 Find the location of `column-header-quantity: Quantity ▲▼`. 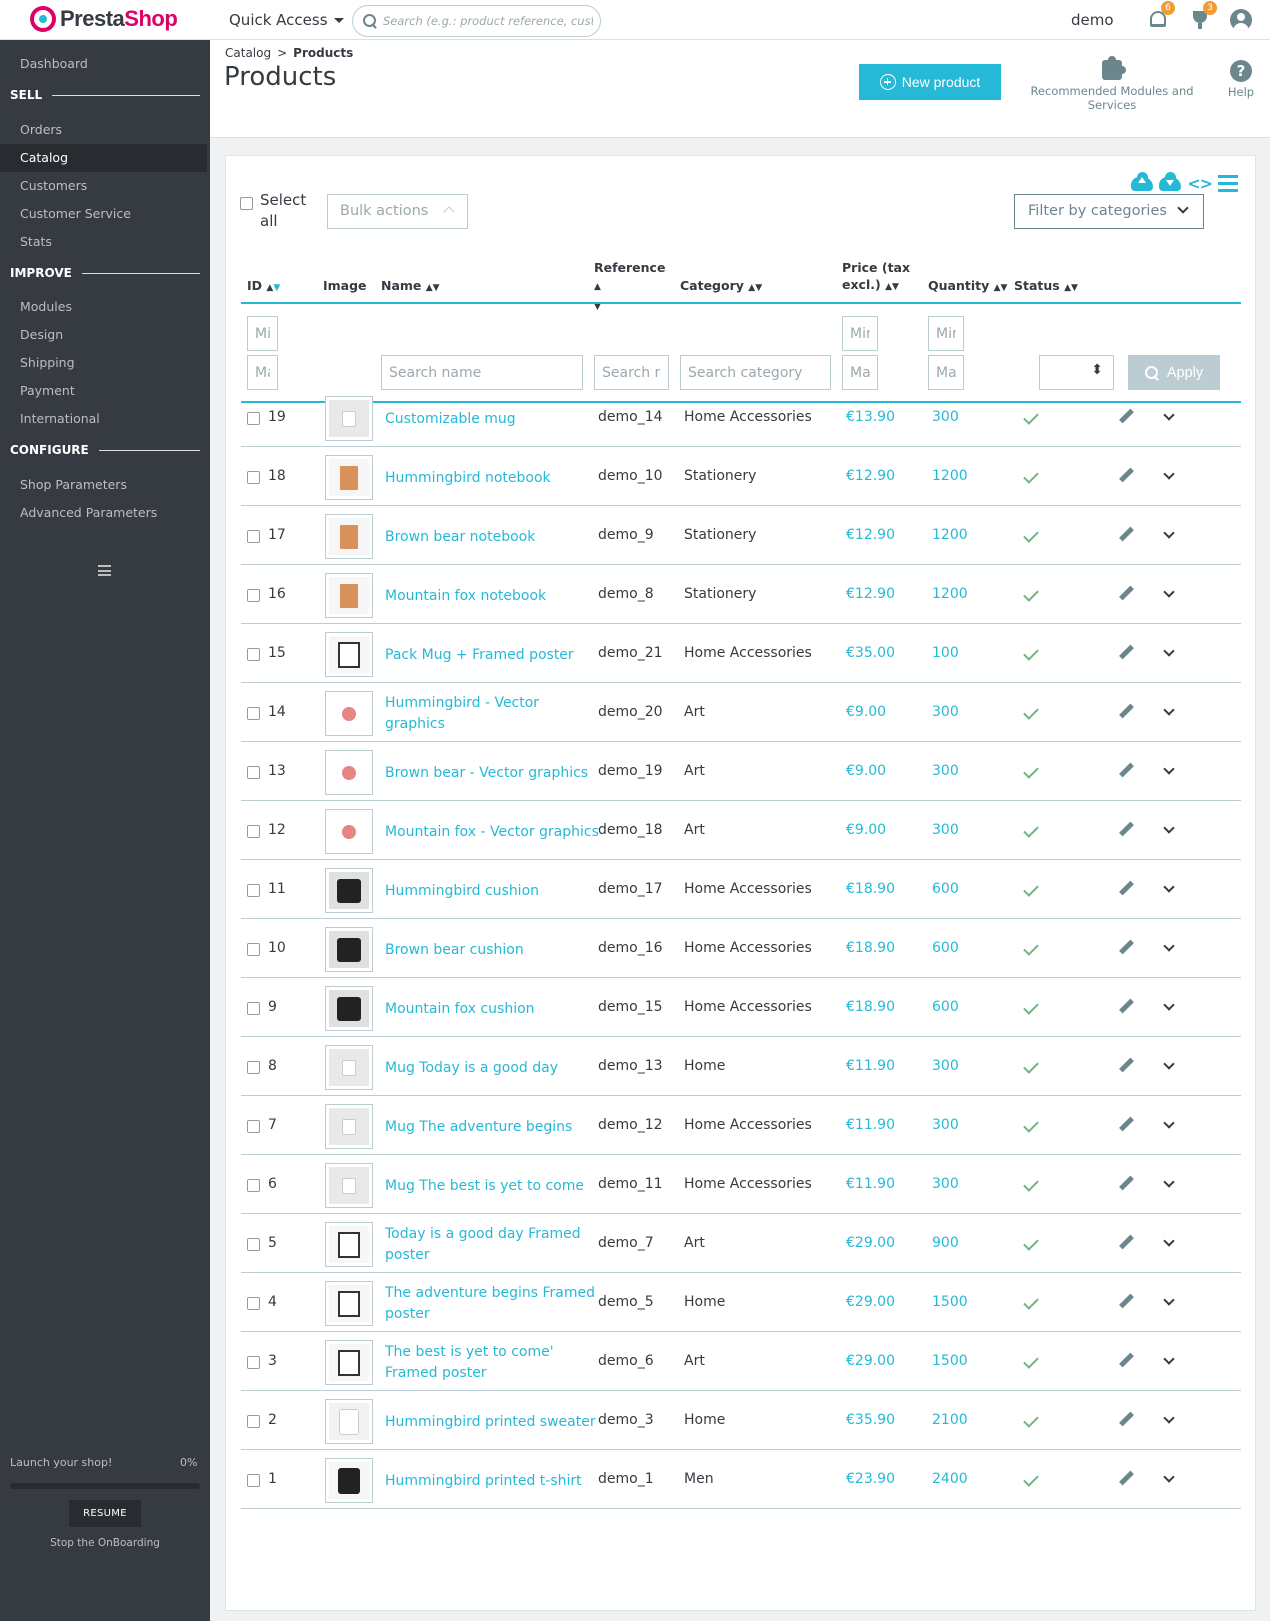

column-header-quantity: Quantity ▲▼ is located at coordinates (967, 287).